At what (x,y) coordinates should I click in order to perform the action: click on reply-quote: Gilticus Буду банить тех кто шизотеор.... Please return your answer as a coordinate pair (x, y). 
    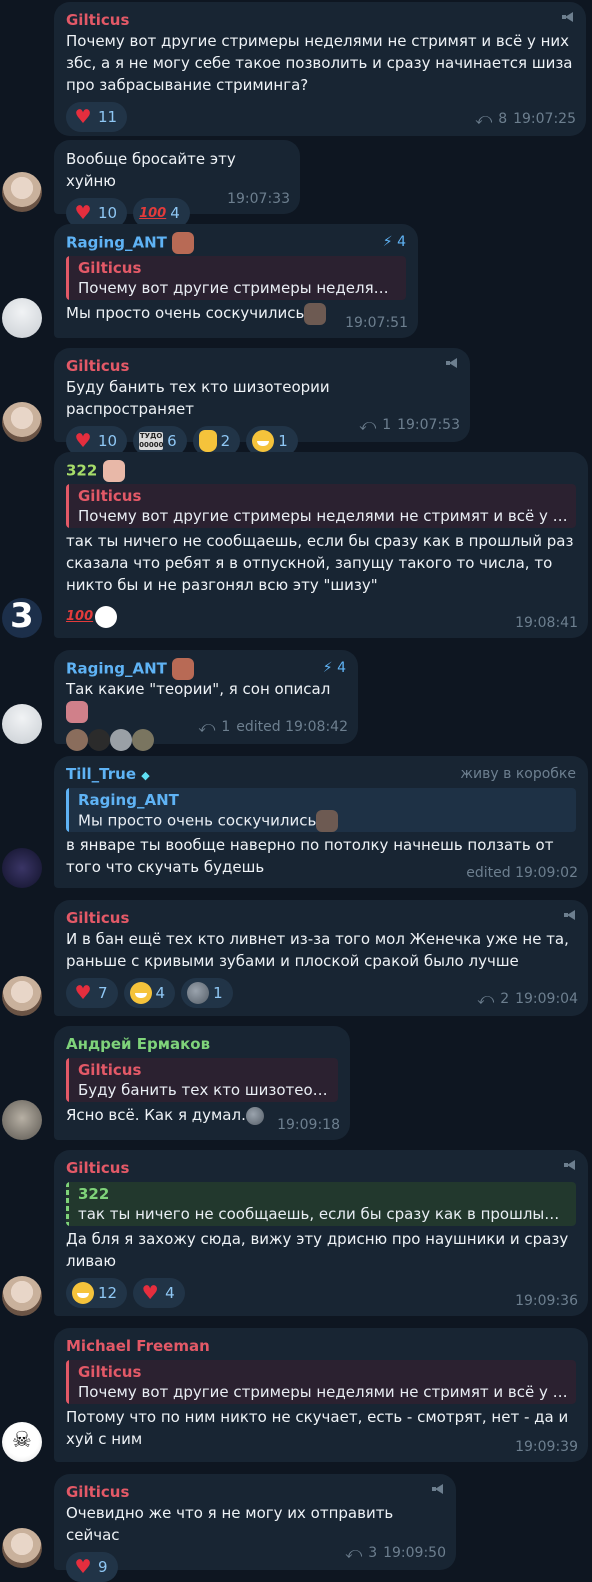
    Looking at the image, I should click on (202, 1080).